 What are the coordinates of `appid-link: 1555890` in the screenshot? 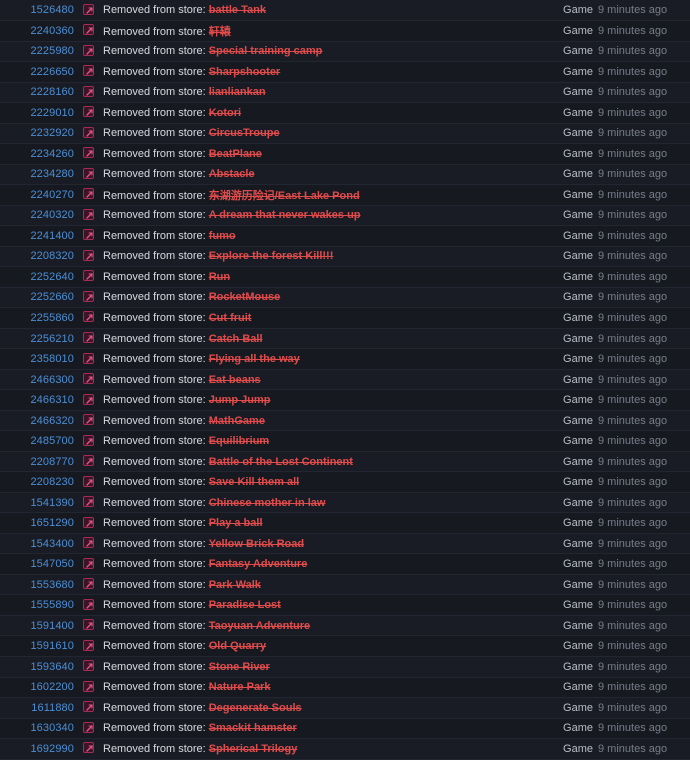 It's located at (52, 605).